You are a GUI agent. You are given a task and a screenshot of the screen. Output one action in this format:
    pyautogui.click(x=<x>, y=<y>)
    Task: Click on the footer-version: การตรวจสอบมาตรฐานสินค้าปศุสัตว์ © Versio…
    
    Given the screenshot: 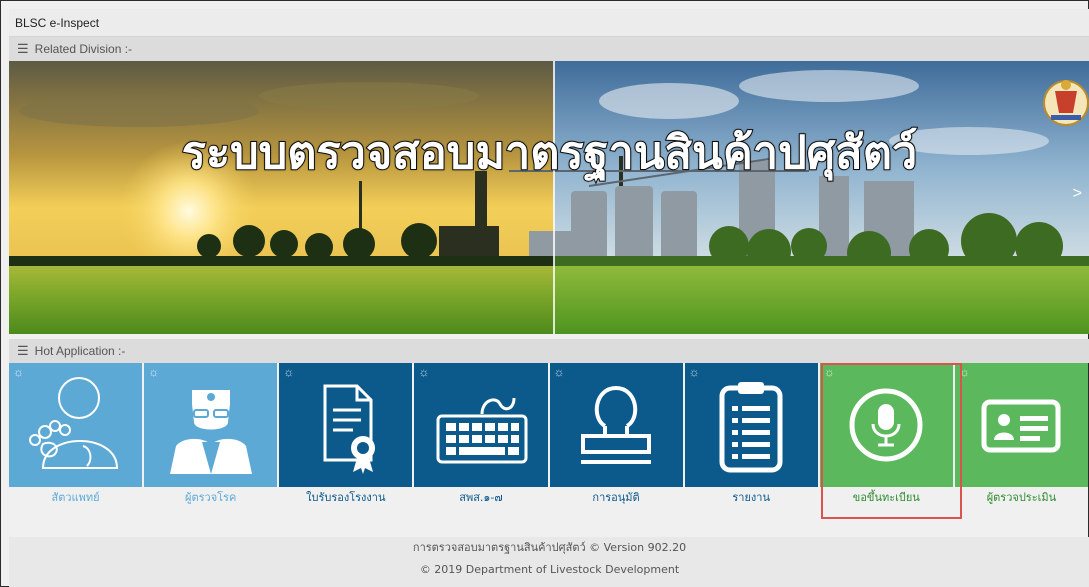 What is the action you would take?
    pyautogui.click(x=549, y=547)
    